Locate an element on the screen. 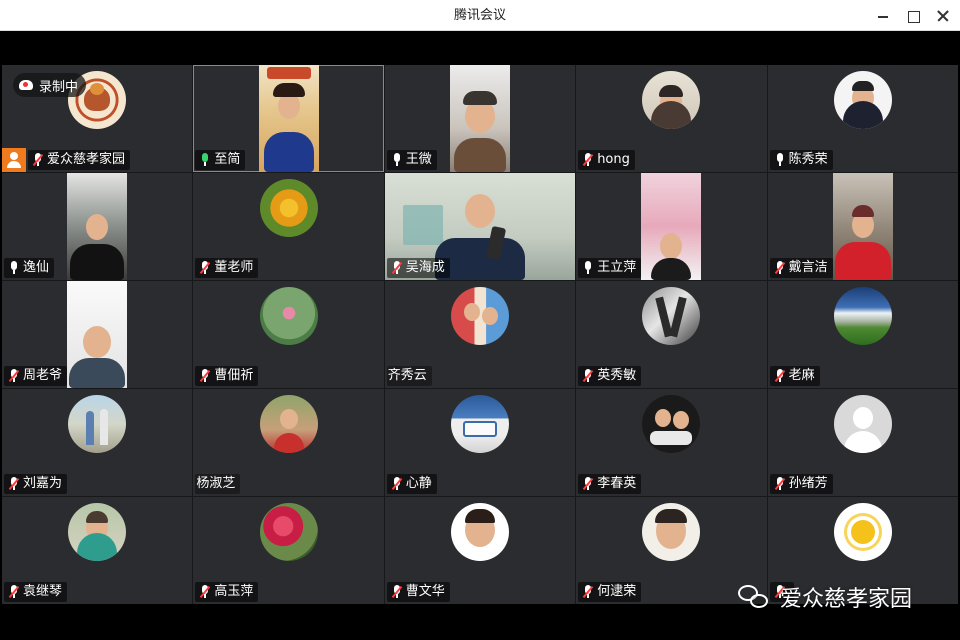  recording-badge: 录制中 is located at coordinates (50, 85).